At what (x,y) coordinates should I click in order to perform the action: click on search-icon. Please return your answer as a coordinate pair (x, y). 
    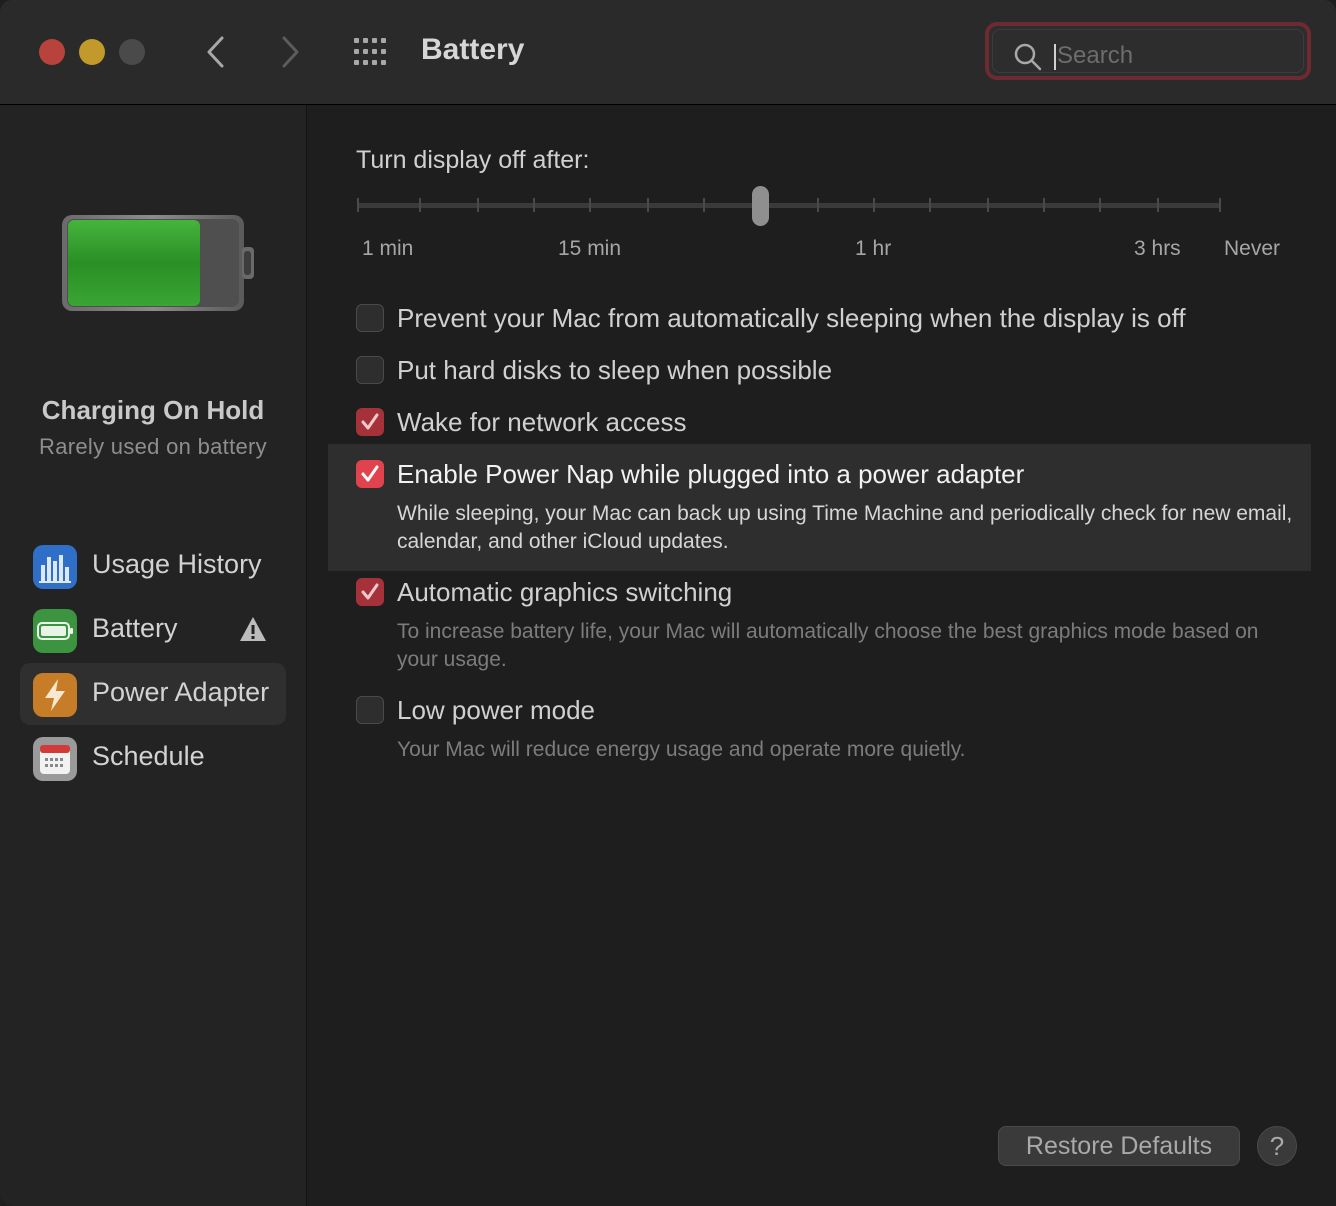
    Looking at the image, I should click on (1028, 57).